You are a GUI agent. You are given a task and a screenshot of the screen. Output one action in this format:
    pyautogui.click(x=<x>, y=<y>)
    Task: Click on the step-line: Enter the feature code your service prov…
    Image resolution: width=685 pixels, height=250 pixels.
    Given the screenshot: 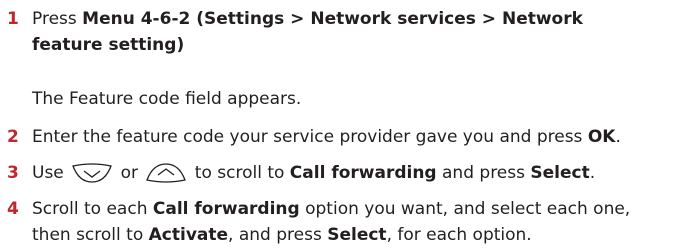 What is the action you would take?
    pyautogui.click(x=354, y=137)
    